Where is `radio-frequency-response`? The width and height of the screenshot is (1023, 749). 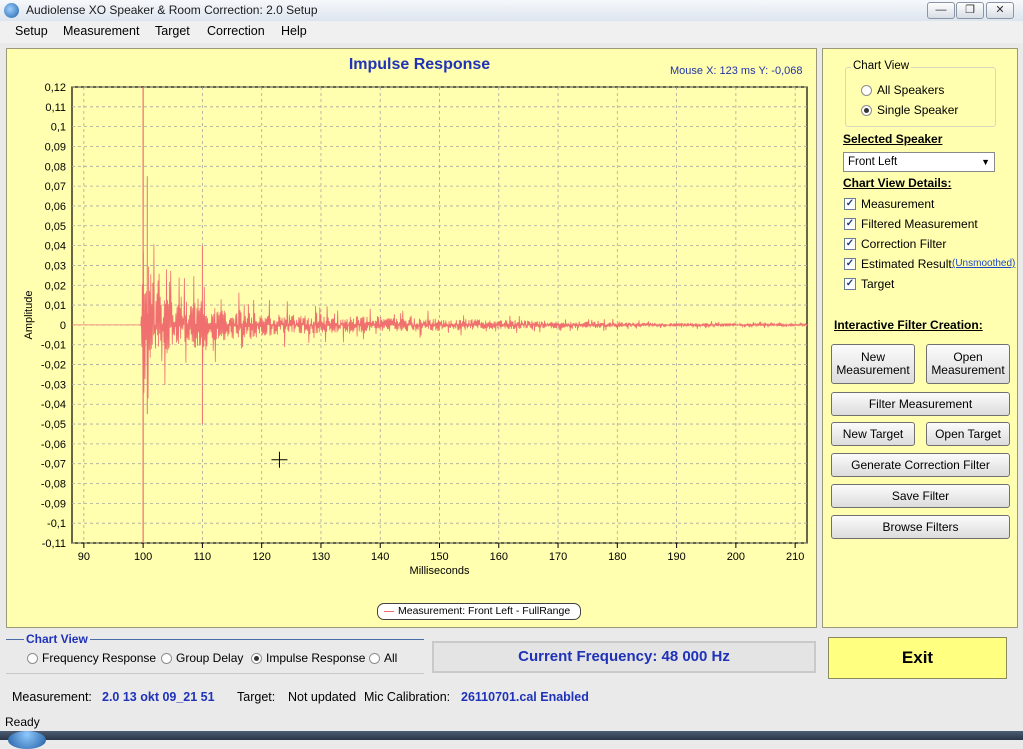
radio-frequency-response is located at coordinates (32, 658).